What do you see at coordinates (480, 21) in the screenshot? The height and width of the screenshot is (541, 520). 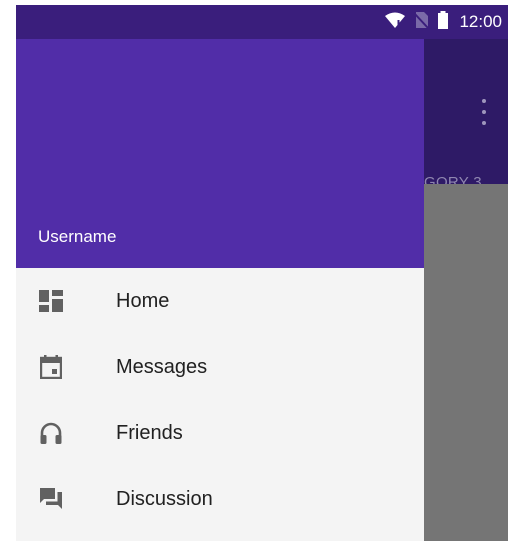 I see `status-time: 12:00` at bounding box center [480, 21].